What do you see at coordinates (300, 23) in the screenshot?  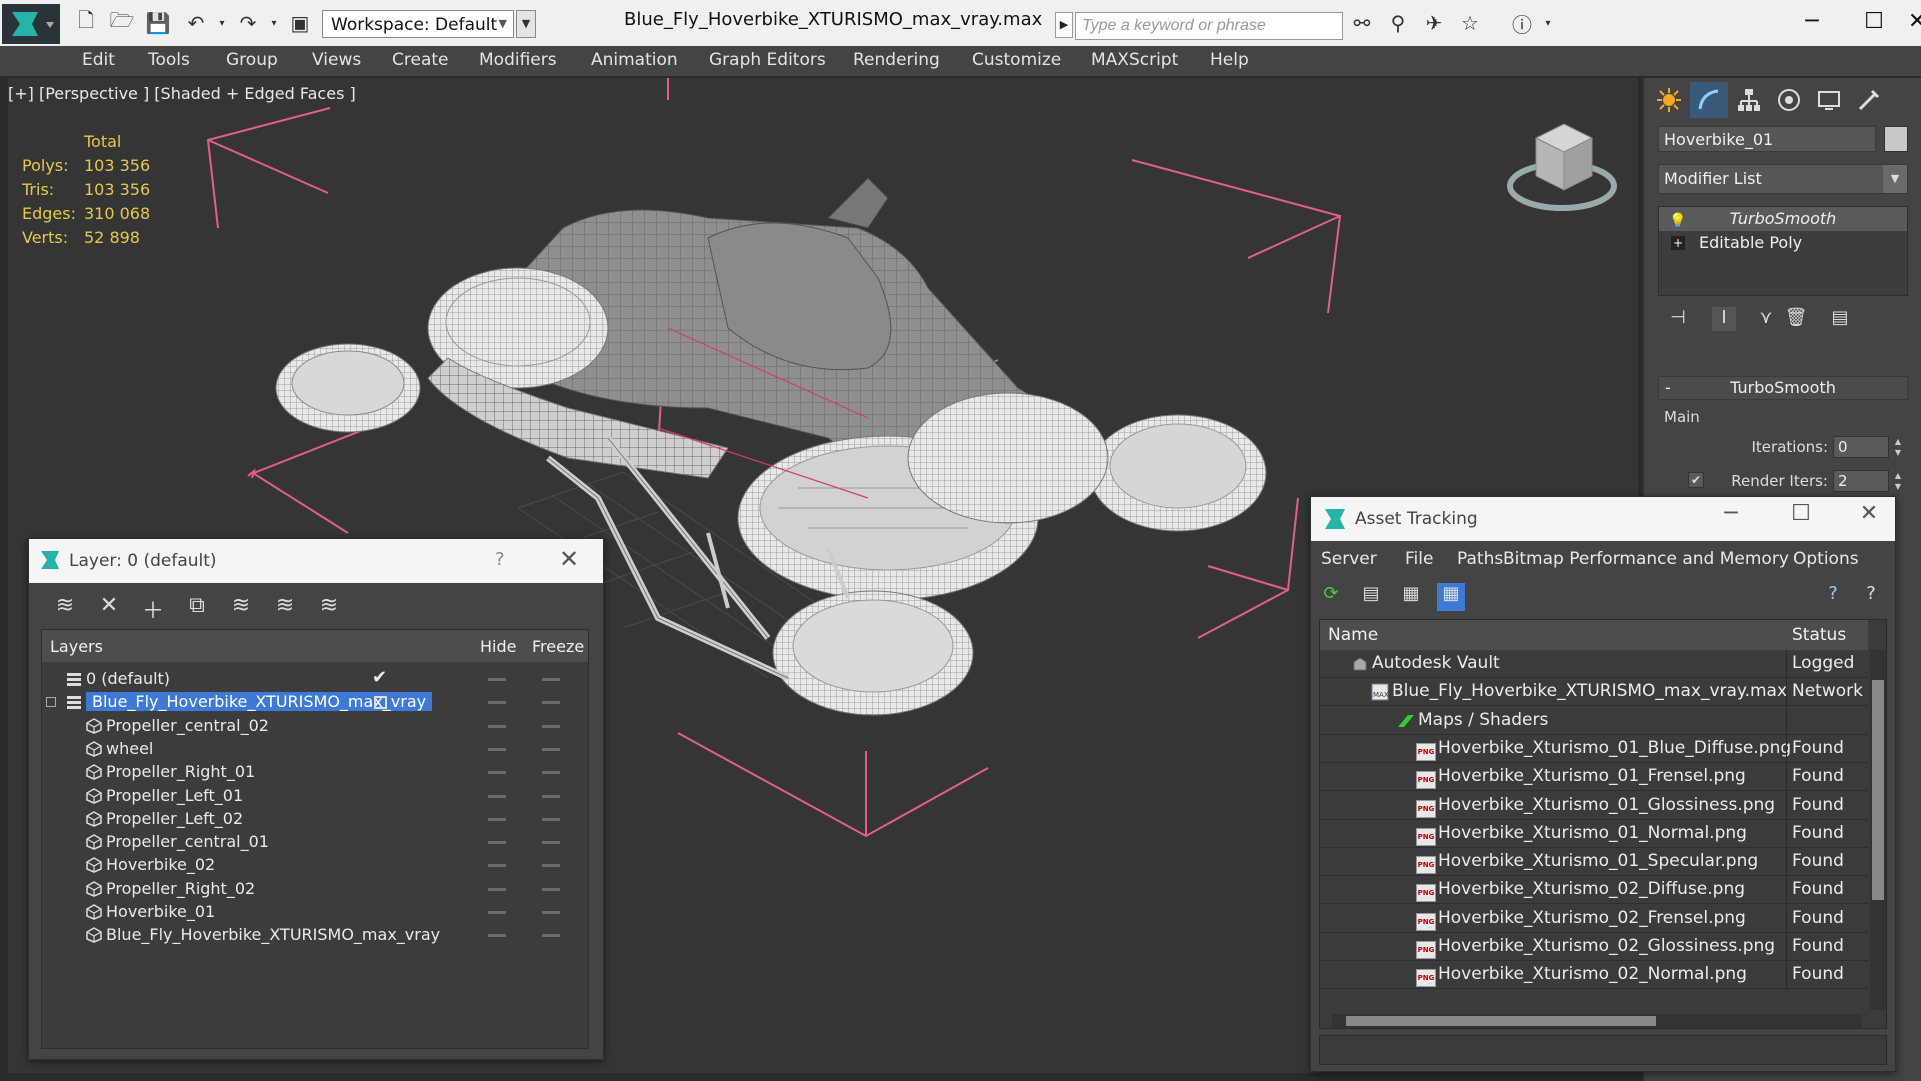 I see `project-folder-icon: ▣` at bounding box center [300, 23].